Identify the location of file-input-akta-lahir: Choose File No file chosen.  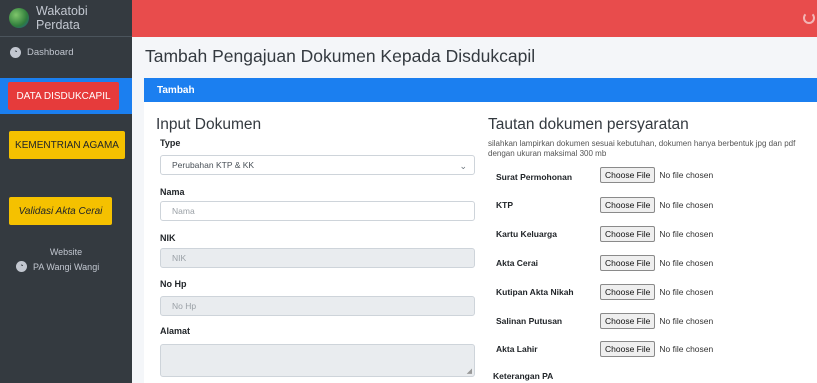
(656, 349).